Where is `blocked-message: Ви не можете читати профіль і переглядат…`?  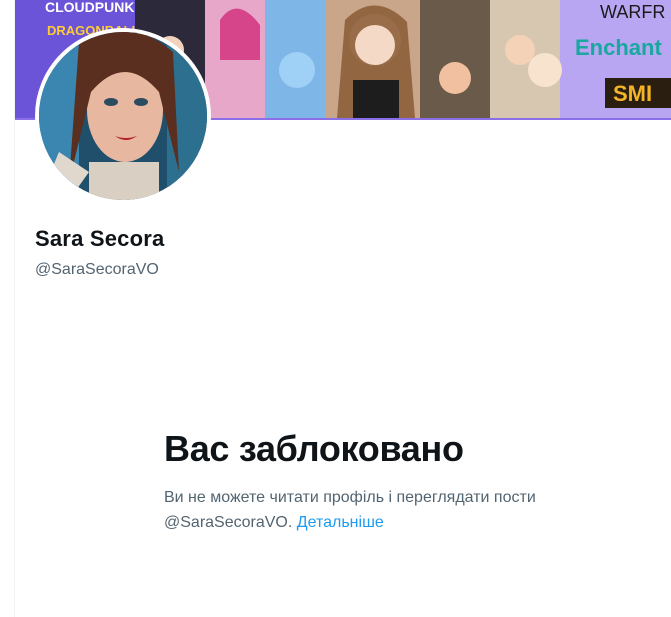 blocked-message: Ви не можете читати профіль і переглядат… is located at coordinates (399, 510).